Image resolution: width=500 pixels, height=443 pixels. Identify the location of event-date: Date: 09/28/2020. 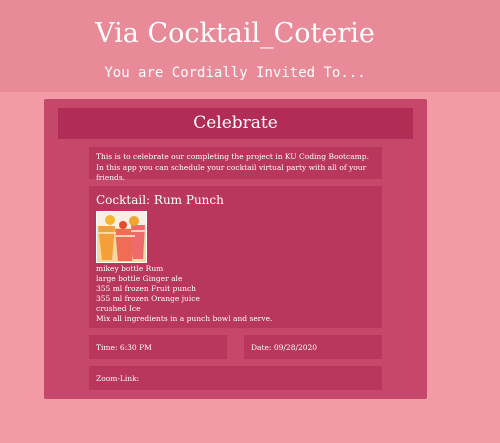
(284, 347).